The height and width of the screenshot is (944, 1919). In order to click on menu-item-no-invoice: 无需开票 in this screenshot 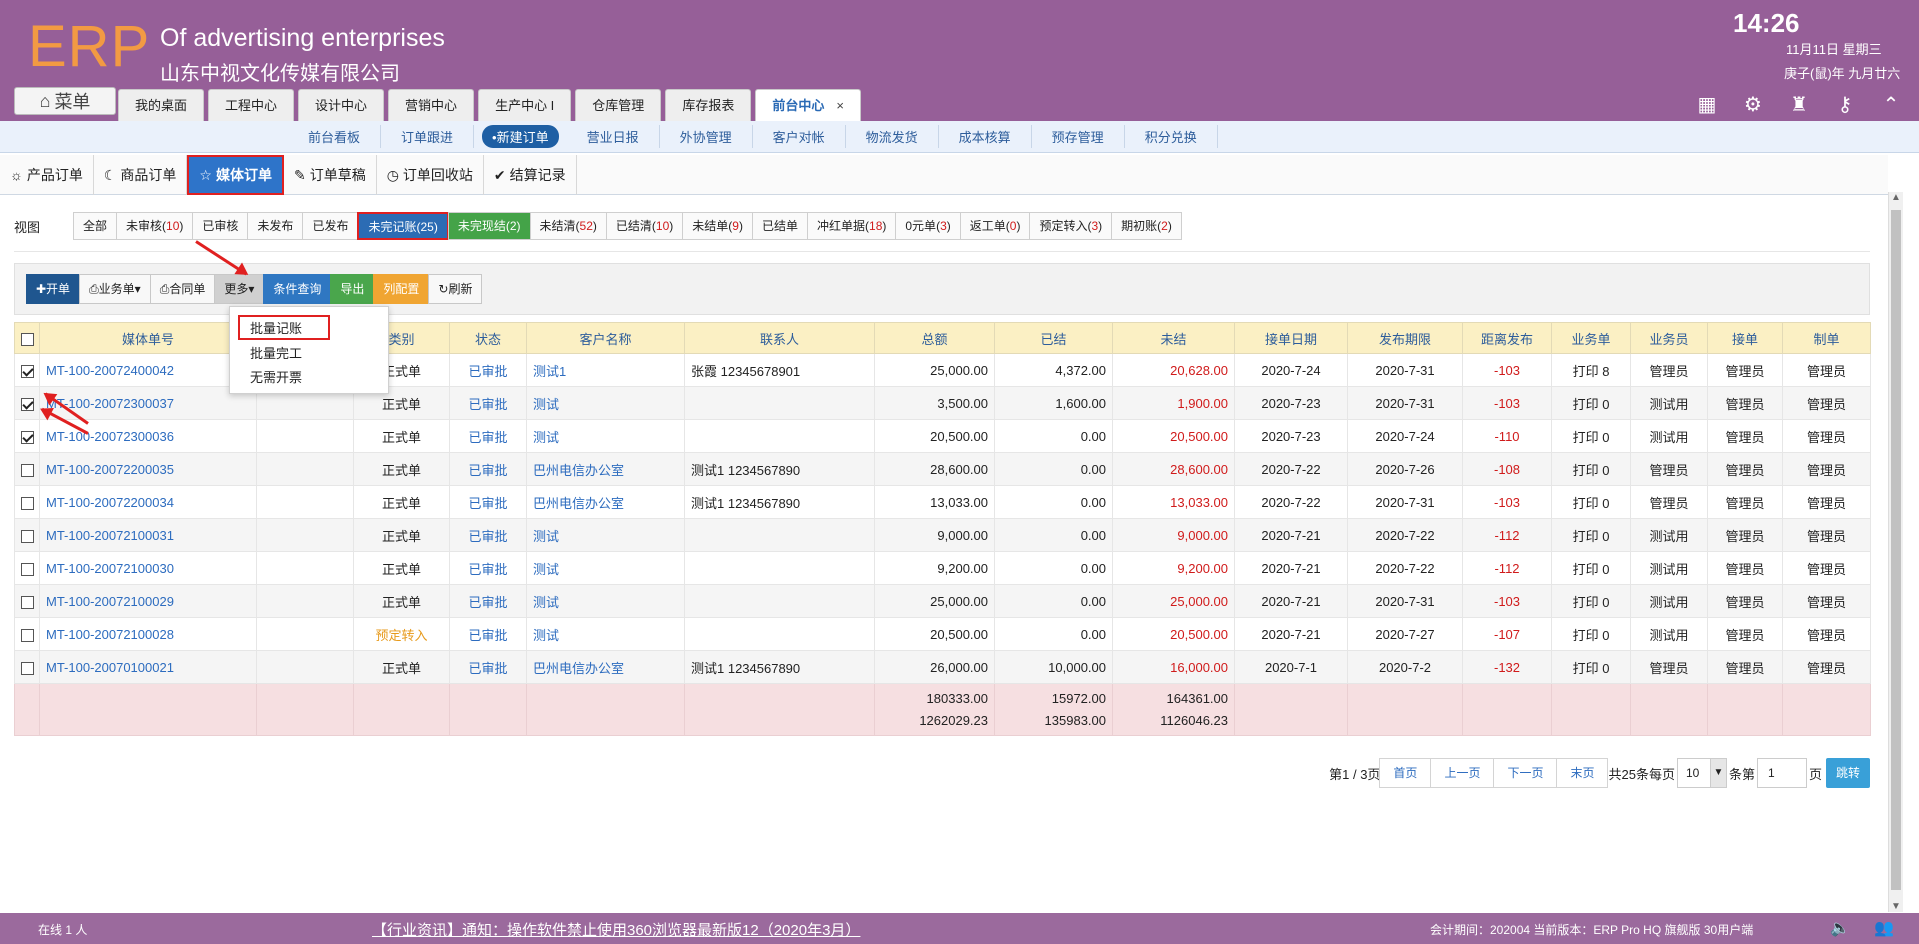, I will do `click(276, 376)`.